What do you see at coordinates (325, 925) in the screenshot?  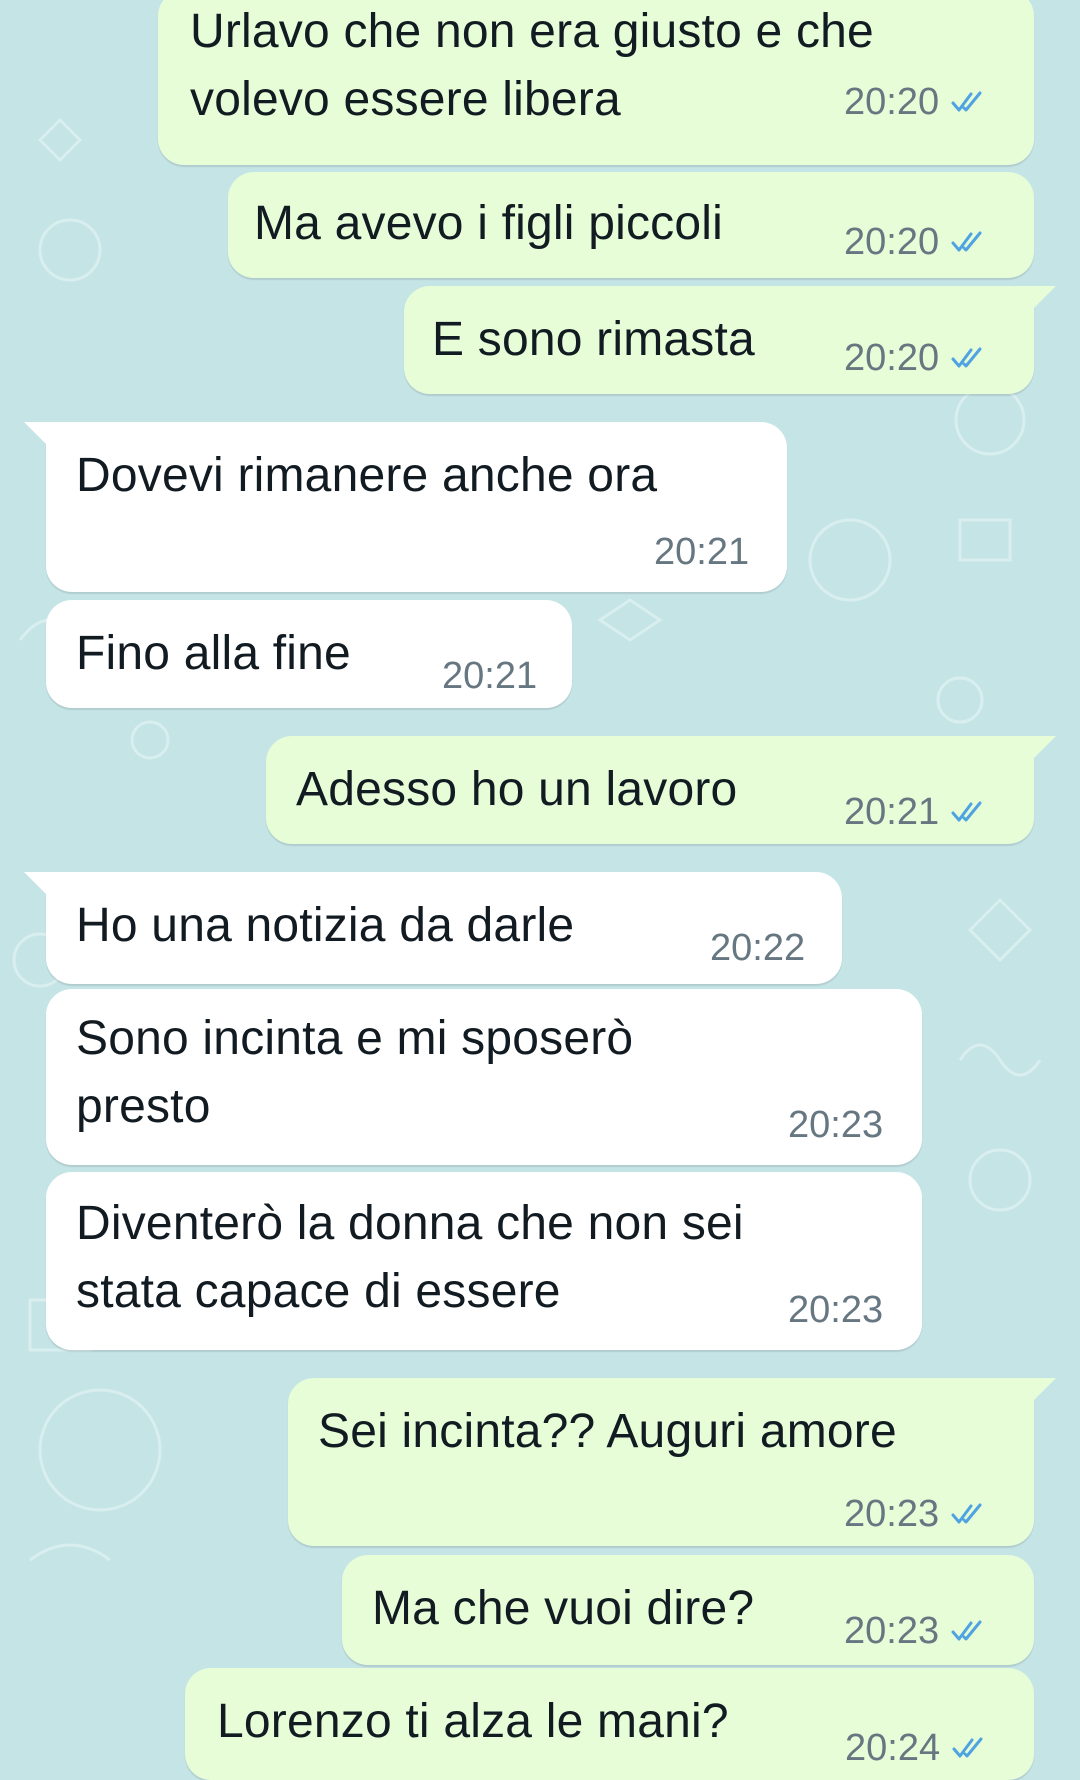 I see `message-text: Ho una notizia da darle` at bounding box center [325, 925].